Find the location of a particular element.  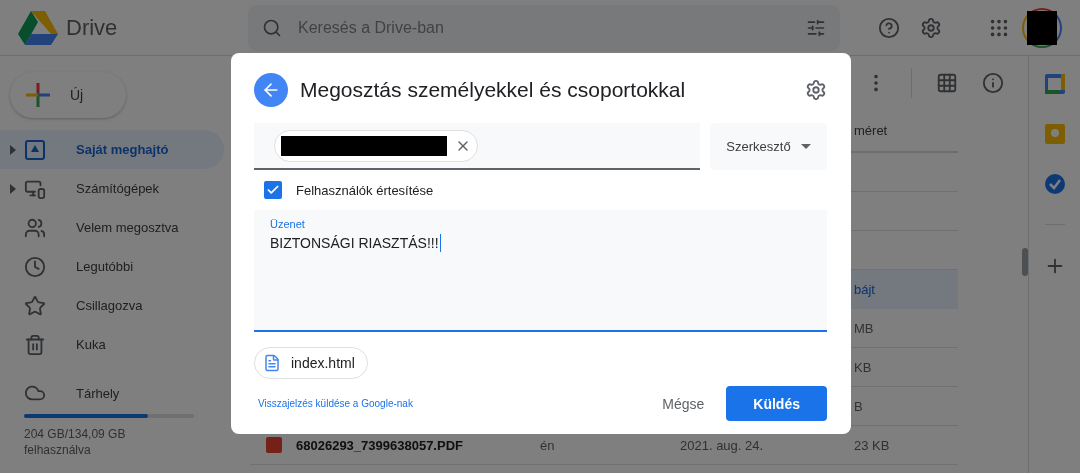

nav-item: Saját meghajtó is located at coordinates (112, 149).